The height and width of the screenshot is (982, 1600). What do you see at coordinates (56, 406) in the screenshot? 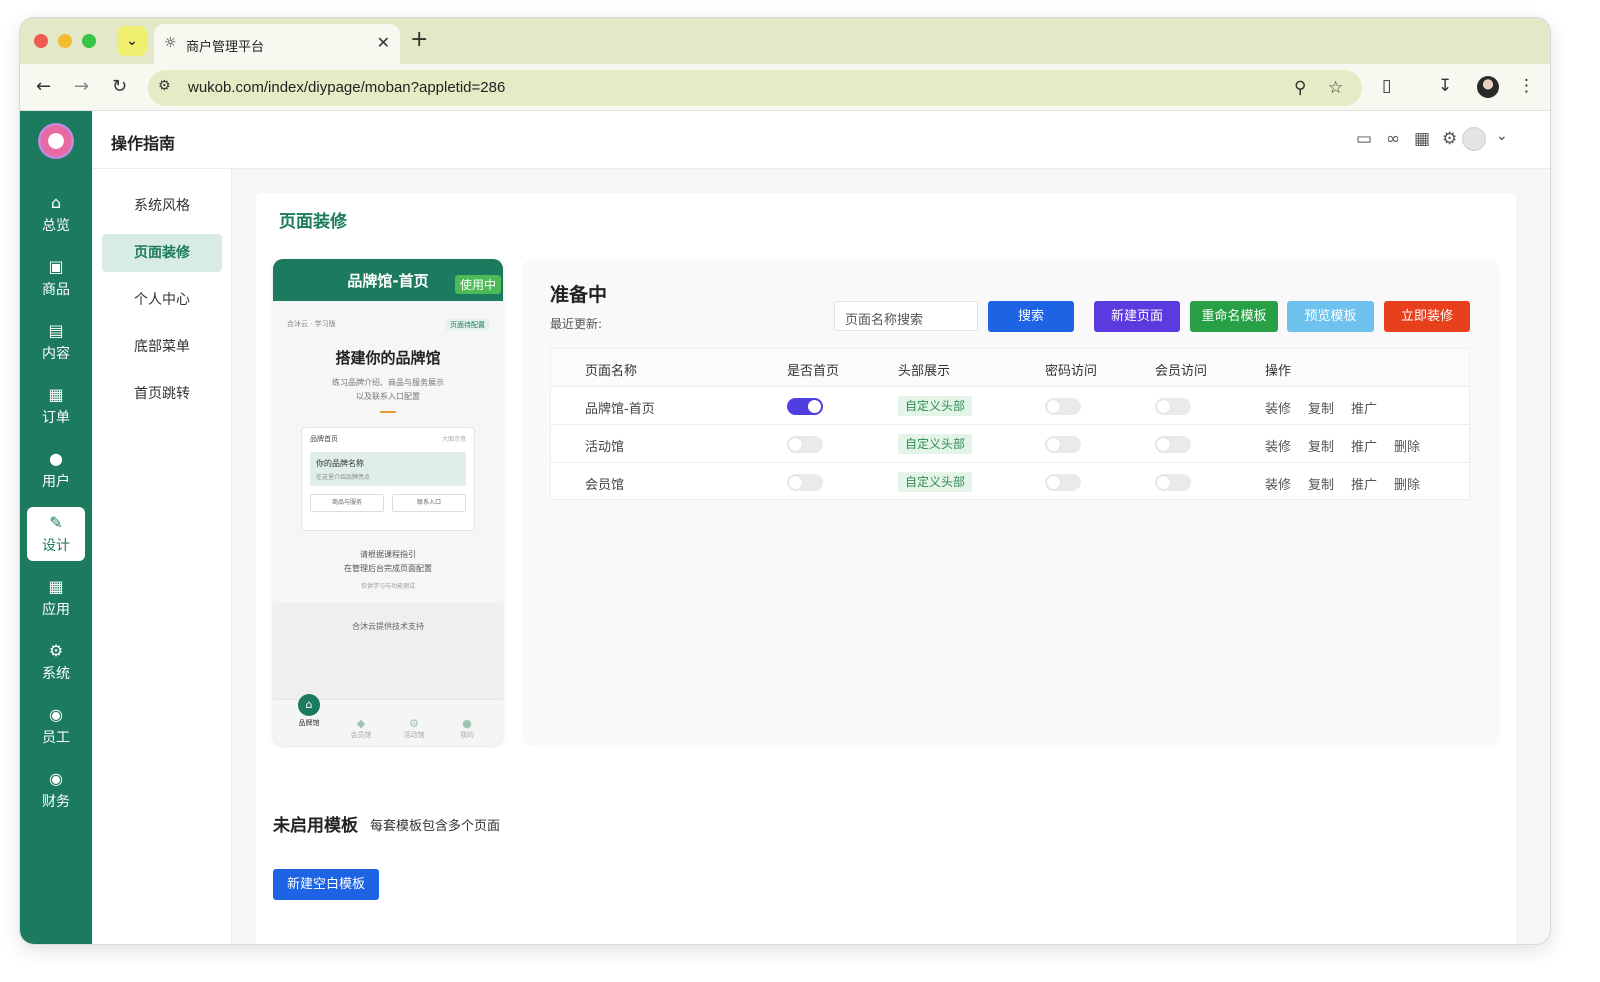
I see `sidebar-item-orders: ▦ 订单` at bounding box center [56, 406].